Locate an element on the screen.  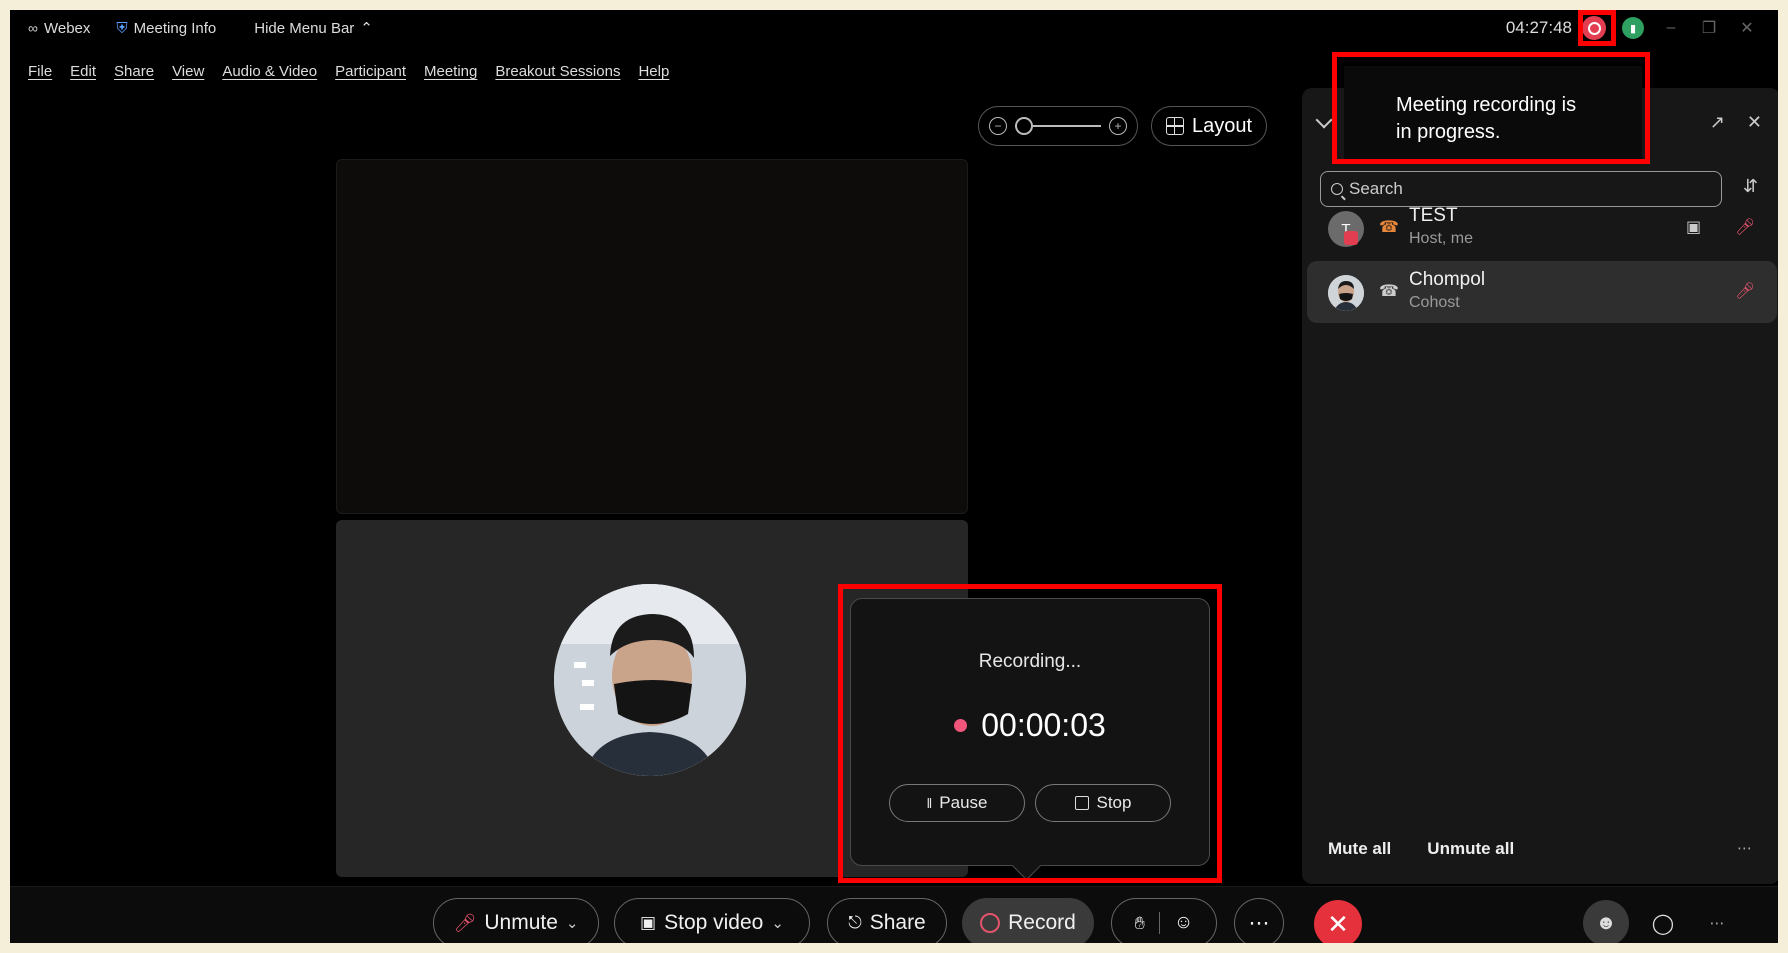
pause-recording-button: ‖ Pause is located at coordinates (957, 803).